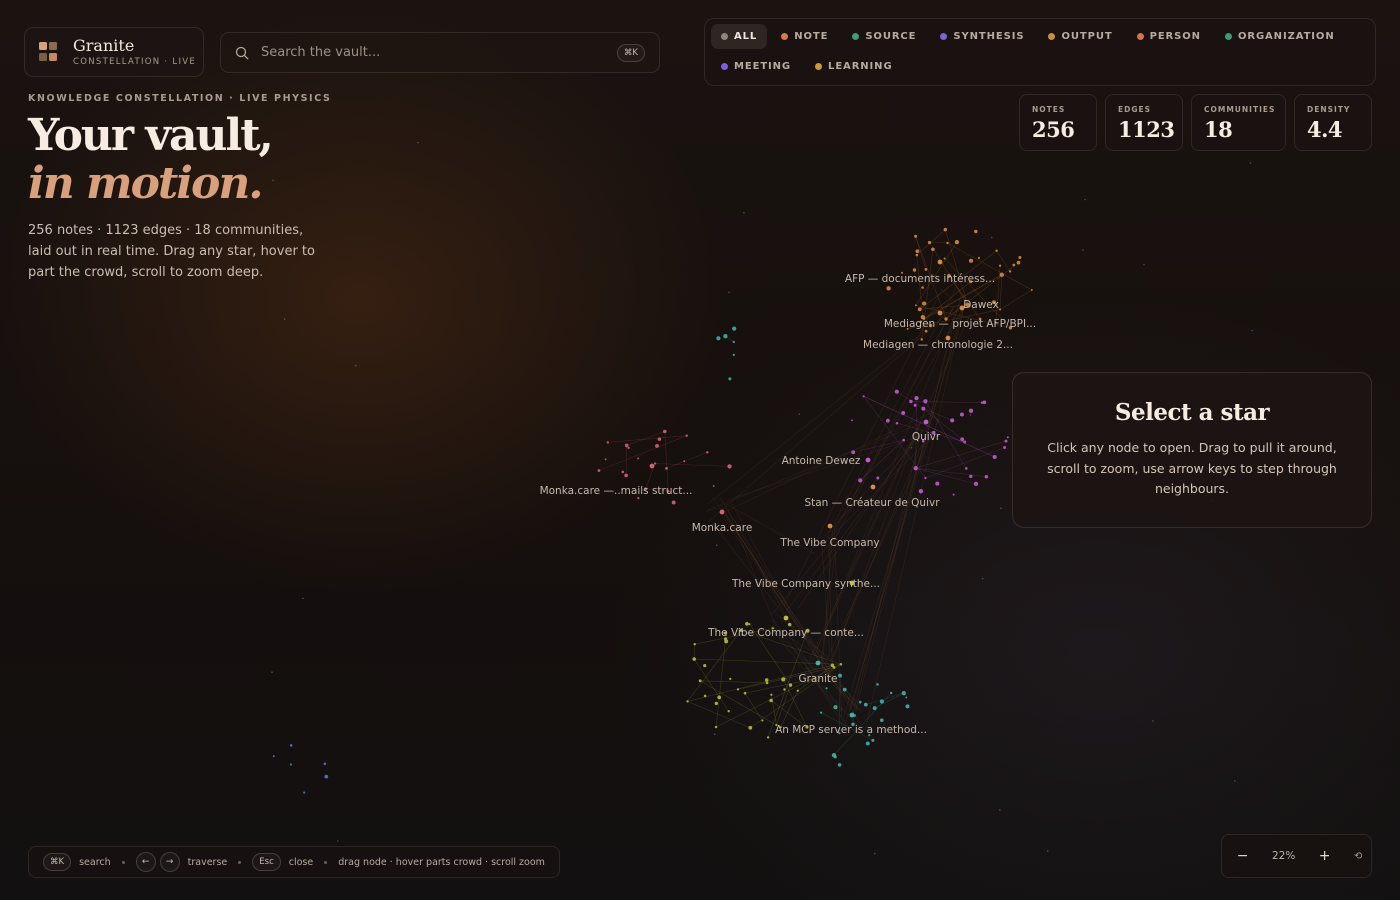 This screenshot has width=1400, height=900. I want to click on filter-chip-person: PERSON, so click(1169, 36).